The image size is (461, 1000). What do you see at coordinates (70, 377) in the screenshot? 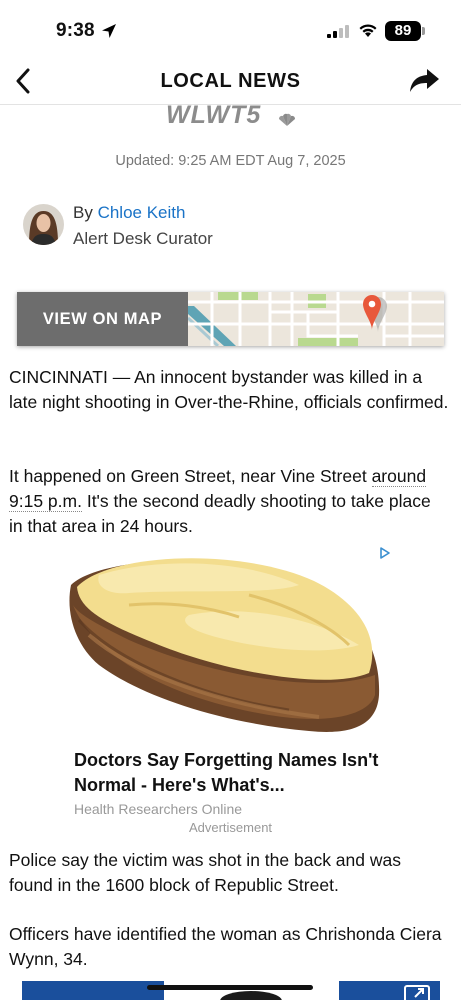
I see `dateline: CINCINNATI —` at bounding box center [70, 377].